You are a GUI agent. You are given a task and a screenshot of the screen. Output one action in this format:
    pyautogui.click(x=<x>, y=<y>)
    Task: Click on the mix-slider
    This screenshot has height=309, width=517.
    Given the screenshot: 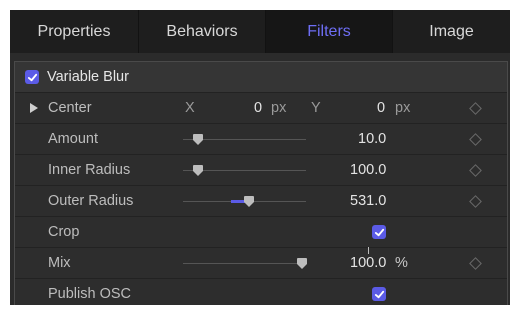 What is the action you would take?
    pyautogui.click(x=245, y=263)
    